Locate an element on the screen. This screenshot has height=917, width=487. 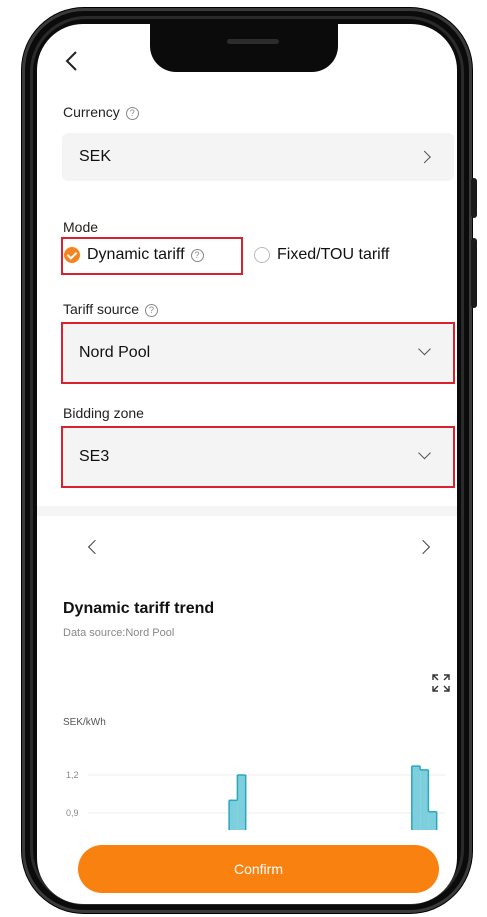
chevron-left-icon is located at coordinates (72, 61).